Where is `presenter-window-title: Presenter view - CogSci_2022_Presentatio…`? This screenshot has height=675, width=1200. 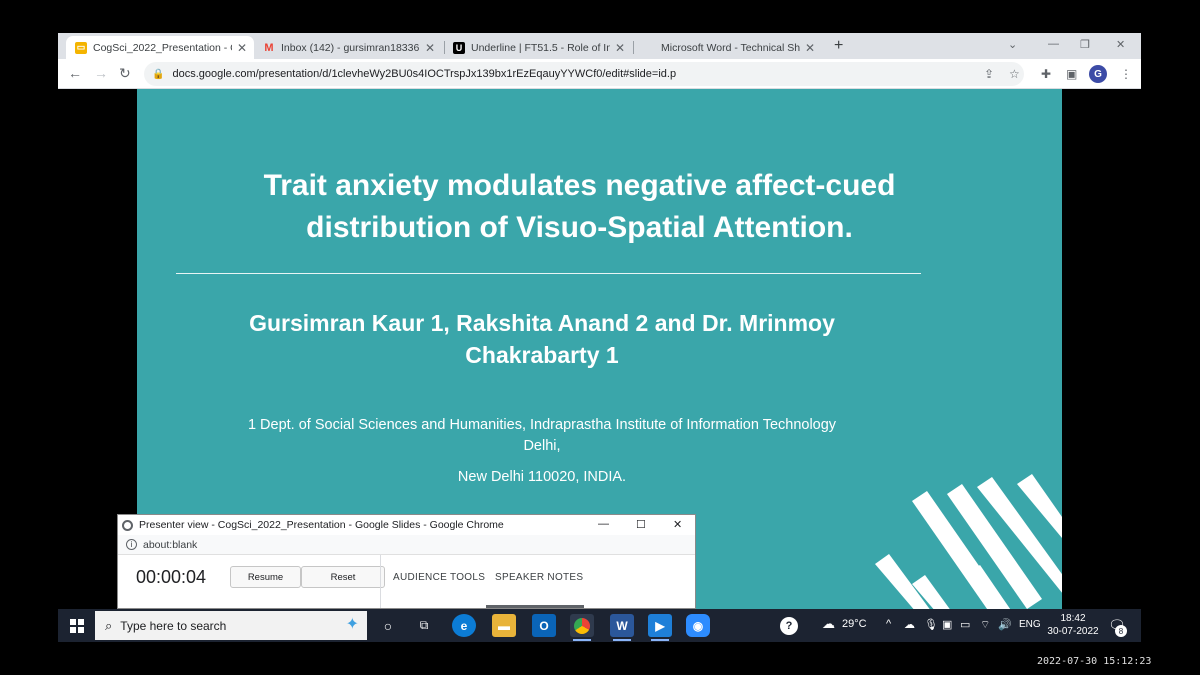
presenter-window-title: Presenter view - CogSci_2022_Presentatio… is located at coordinates (321, 525).